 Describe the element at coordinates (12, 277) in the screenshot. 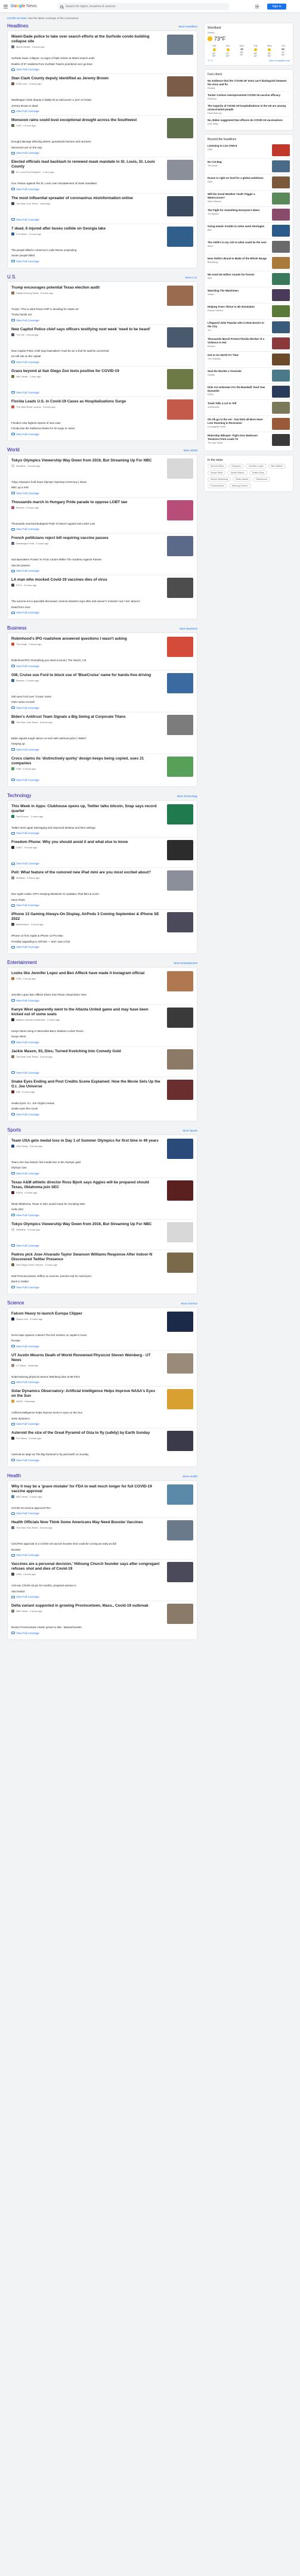

I see `section-title: U.S.` at that location.